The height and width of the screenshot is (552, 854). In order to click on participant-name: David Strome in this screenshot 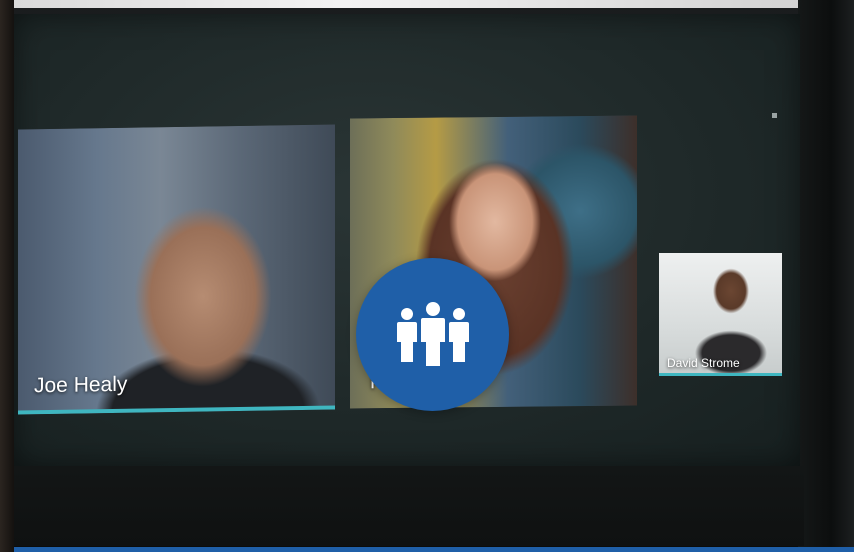, I will do `click(703, 363)`.